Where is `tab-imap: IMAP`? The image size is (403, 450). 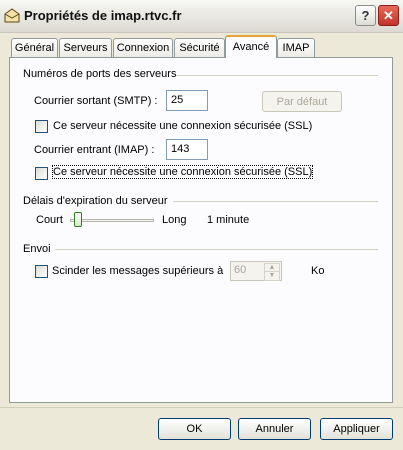
tab-imap: IMAP is located at coordinates (296, 47).